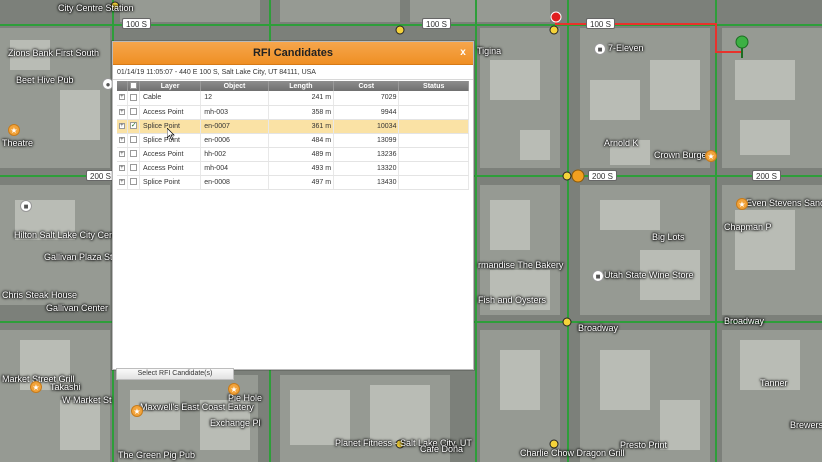 The width and height of the screenshot is (822, 462). I want to click on map-label: W Market St, so click(87, 400).